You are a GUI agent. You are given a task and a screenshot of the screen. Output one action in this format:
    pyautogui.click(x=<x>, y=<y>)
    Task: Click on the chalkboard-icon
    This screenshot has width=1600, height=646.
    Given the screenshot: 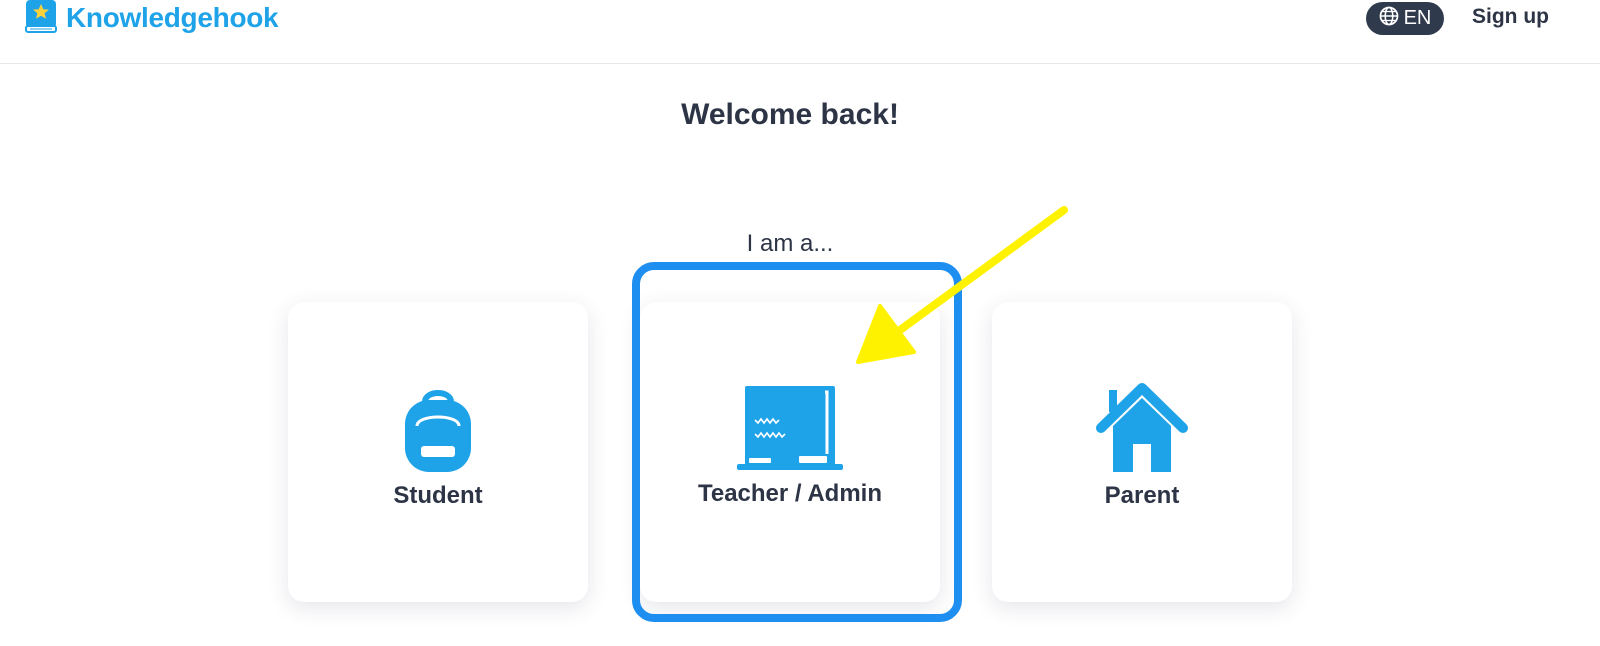 What is the action you would take?
    pyautogui.click(x=790, y=428)
    